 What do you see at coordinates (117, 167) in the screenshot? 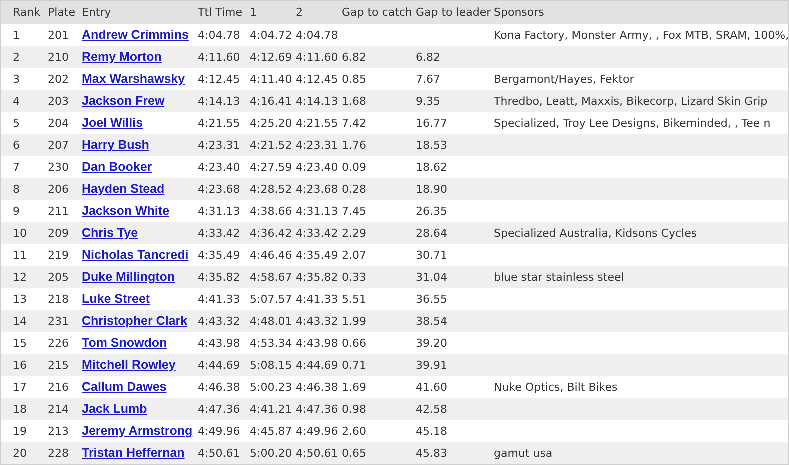
I see `rider-link: Dan Booker` at bounding box center [117, 167].